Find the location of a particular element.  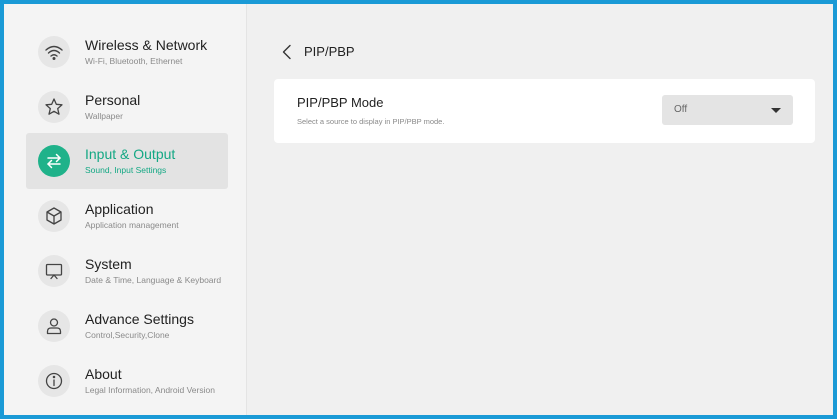

sidebar-item-title: Wireless & Network is located at coordinates (146, 45).